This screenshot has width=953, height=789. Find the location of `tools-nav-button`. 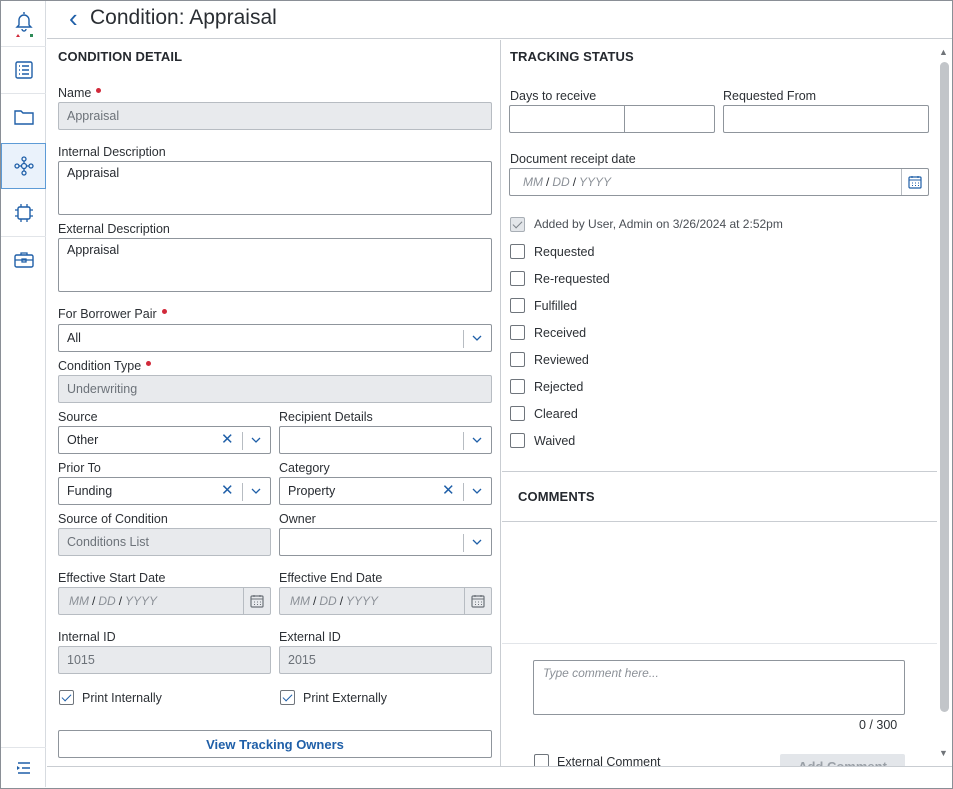

tools-nav-button is located at coordinates (23, 260).